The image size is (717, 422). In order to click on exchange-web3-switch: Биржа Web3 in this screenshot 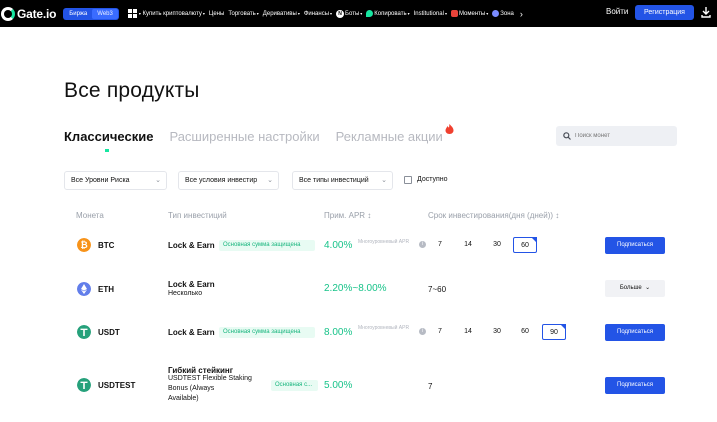, I will do `click(91, 13)`.